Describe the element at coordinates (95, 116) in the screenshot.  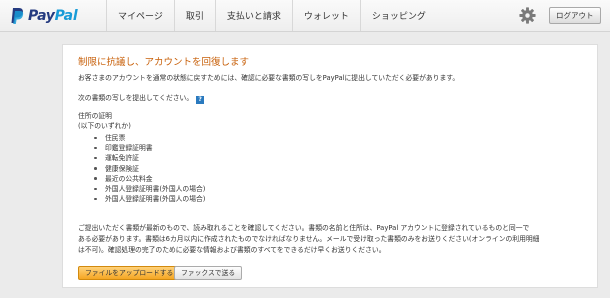
I see `address-proof-title: 住所の証明` at that location.